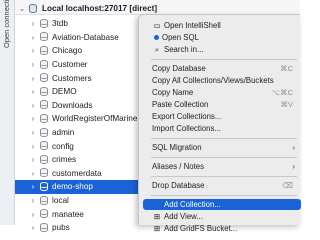  Describe the element at coordinates (222, 37) in the screenshot. I see `menu-item-open-sql: Open SQL` at that location.